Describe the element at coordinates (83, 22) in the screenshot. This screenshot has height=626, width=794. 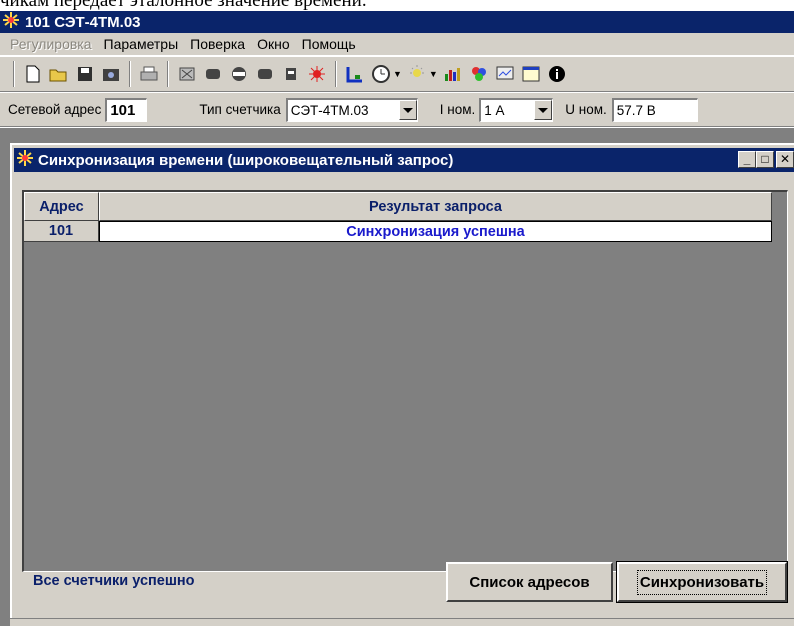
I see `app-title: 101 СЭТ-4ТМ.03` at that location.